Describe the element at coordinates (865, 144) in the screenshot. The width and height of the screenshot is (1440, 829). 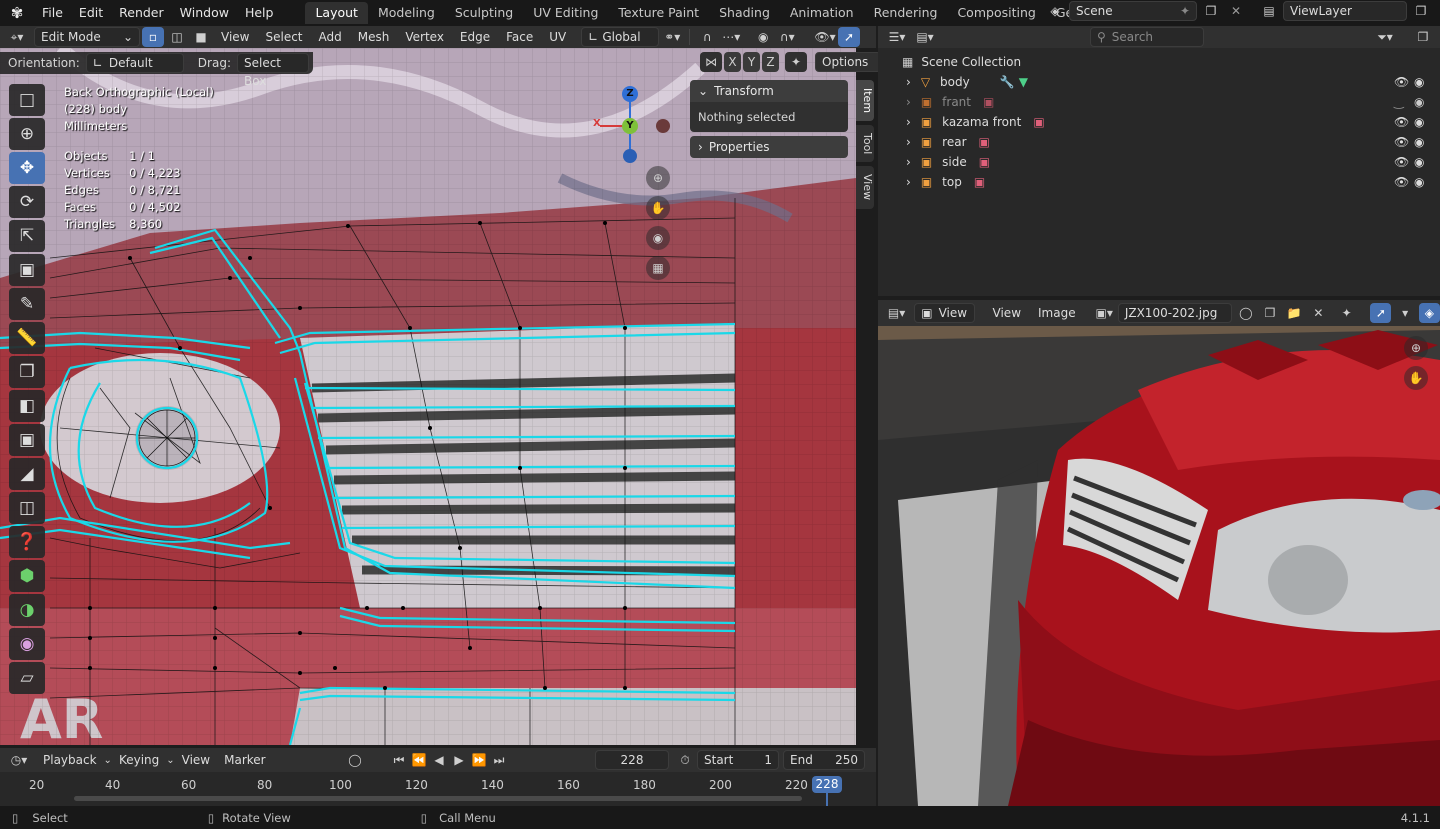
I see `tab-tool: Tool` at that location.